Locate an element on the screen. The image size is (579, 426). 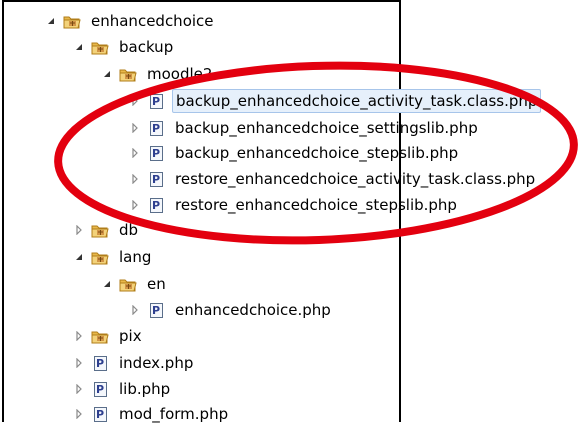
tree-item-package: moodle2 is located at coordinates (157, 74).